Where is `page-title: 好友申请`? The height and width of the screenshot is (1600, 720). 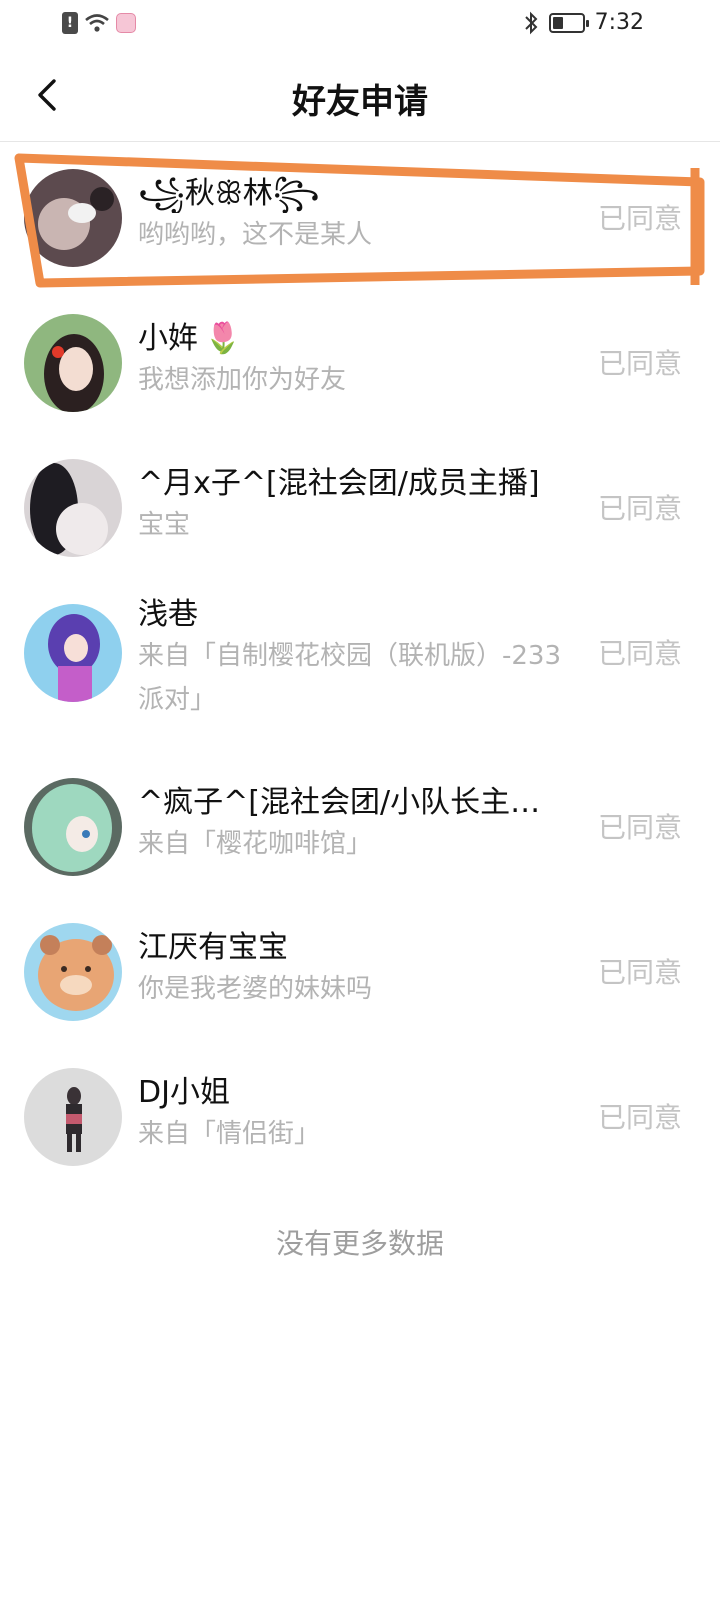
page-title: 好友申请 is located at coordinates (360, 102).